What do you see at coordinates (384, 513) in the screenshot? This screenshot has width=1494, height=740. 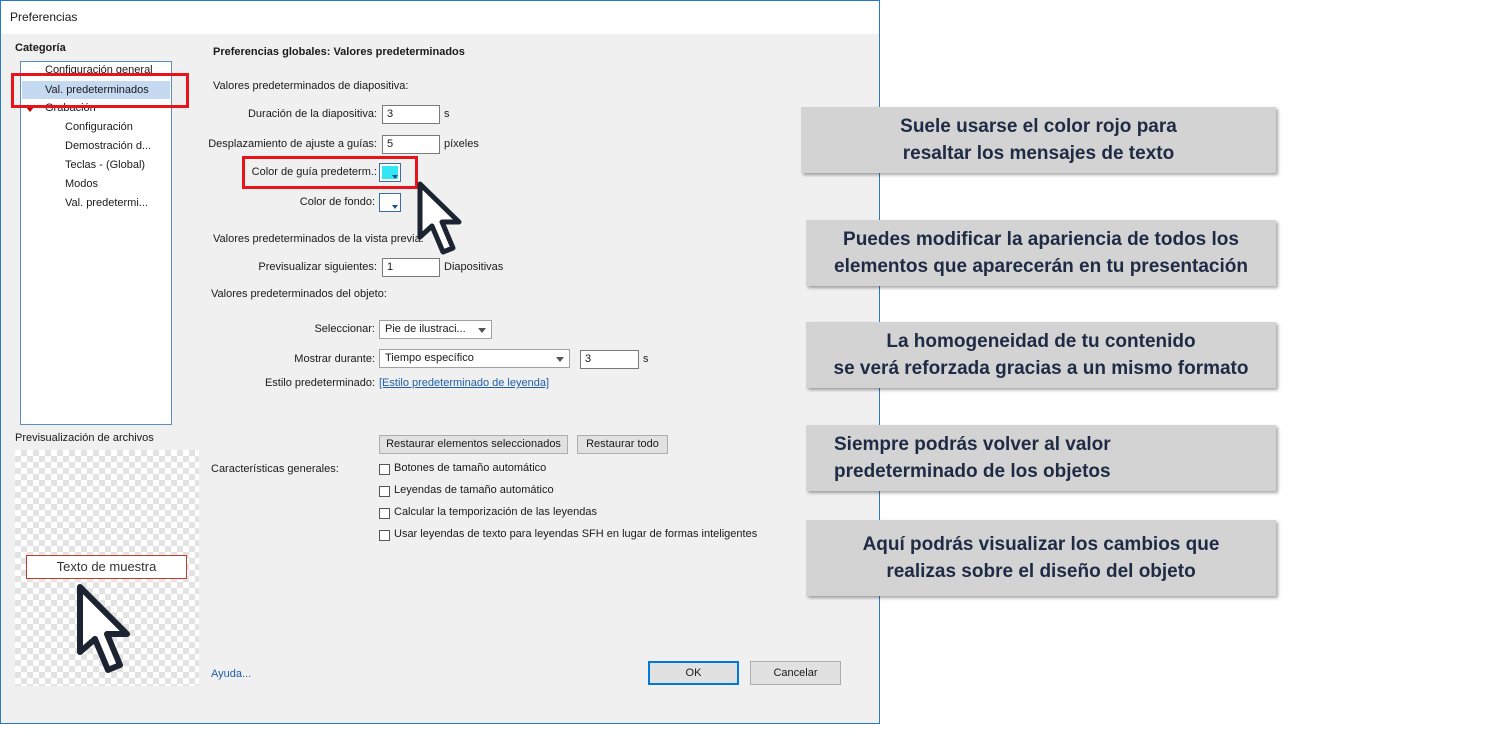 I see `checkbox-caption-timing` at bounding box center [384, 513].